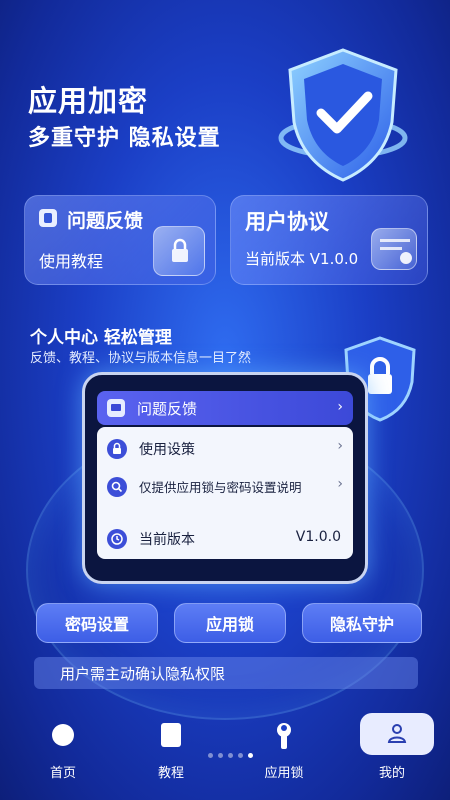 Image resolution: width=450 pixels, height=800 pixels. I want to click on privacy-notice-bar: 用户需主动确认隐私权限, so click(226, 673).